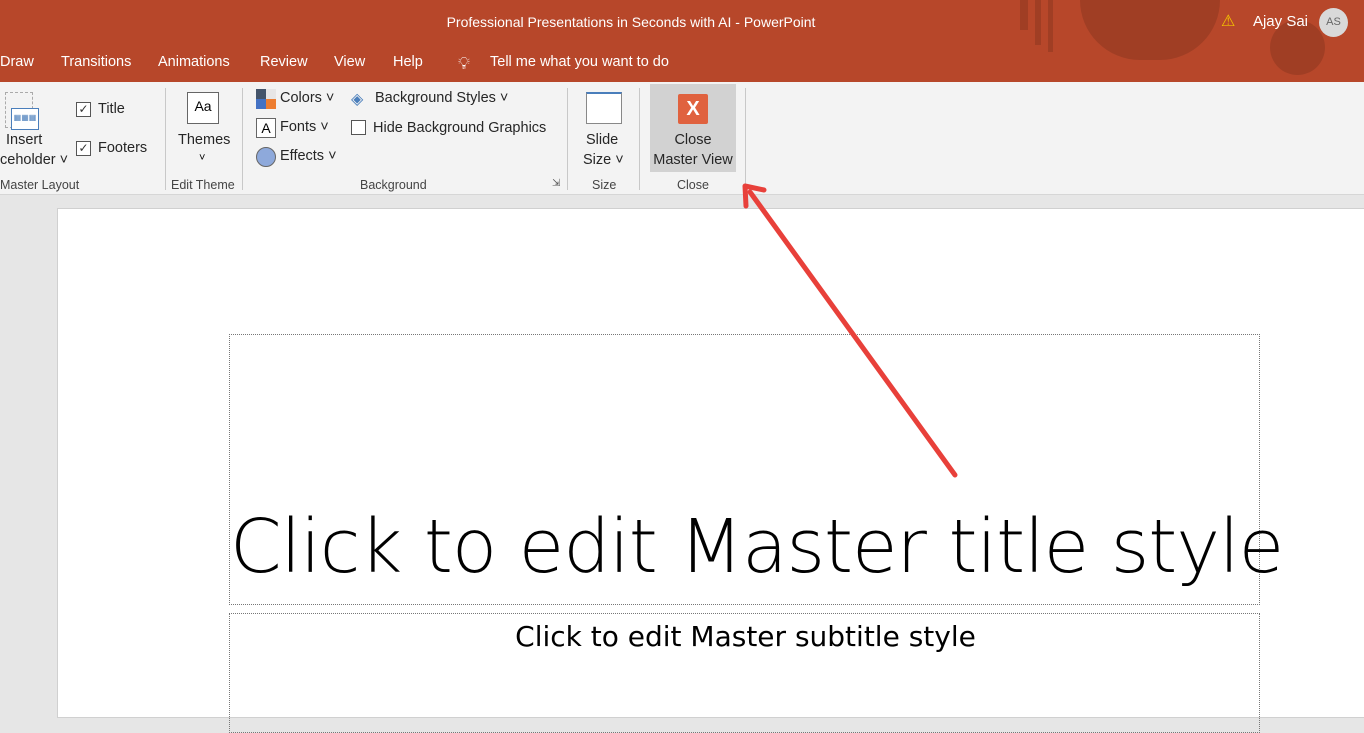 The height and width of the screenshot is (733, 1364). Describe the element at coordinates (850, 330) in the screenshot. I see `annotation-arrow` at that location.